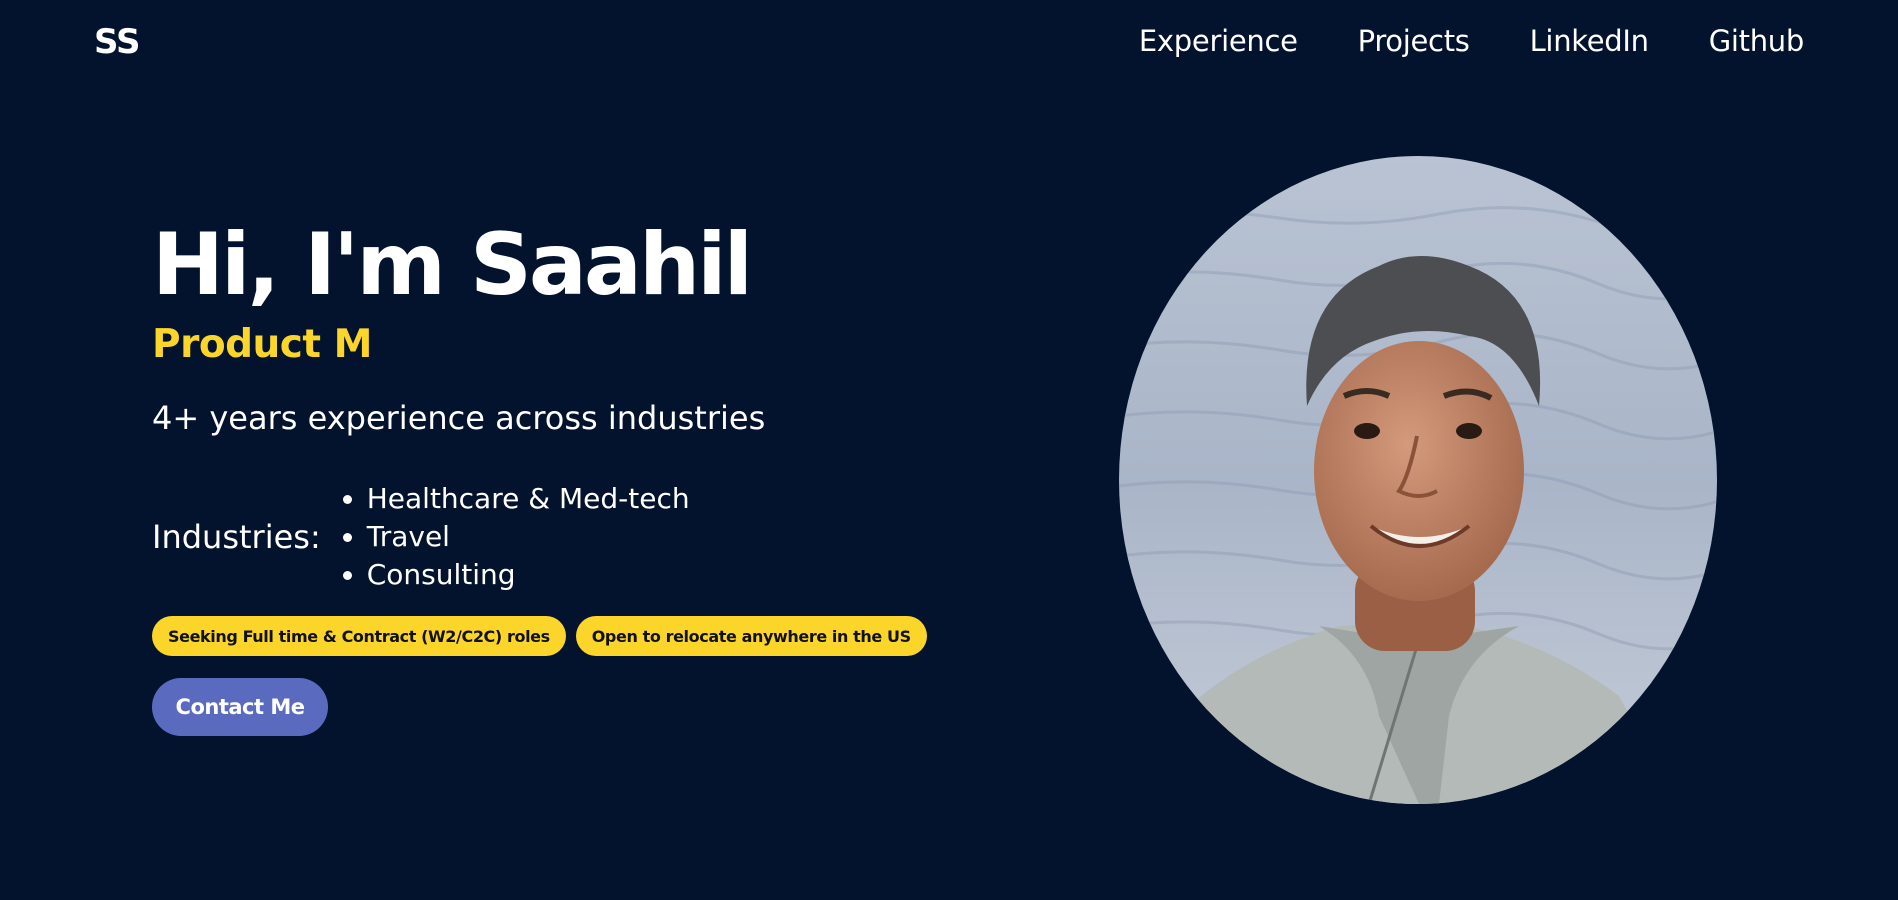  I want to click on industry-item: Travel, so click(528, 537).